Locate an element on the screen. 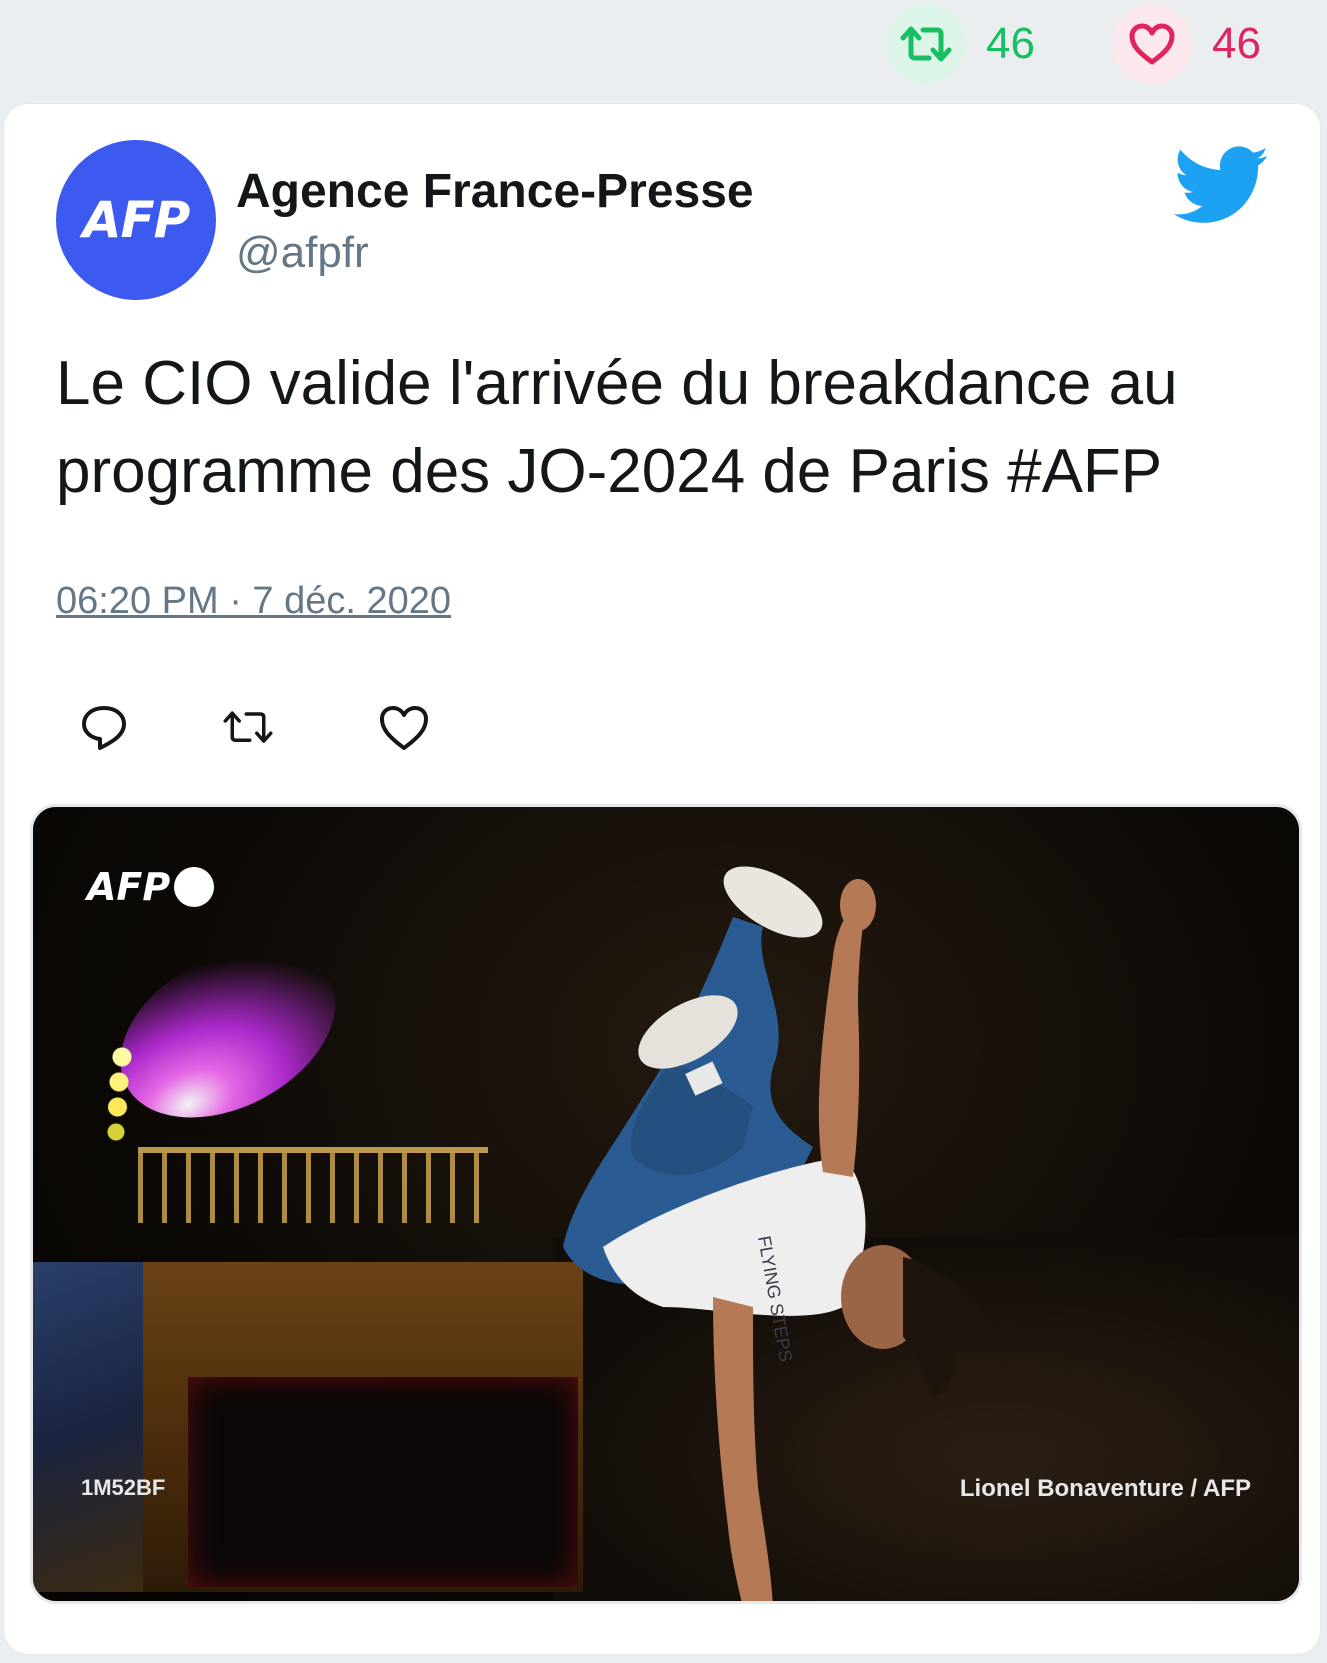  author-name: Agence France-Presse is located at coordinates (495, 191).